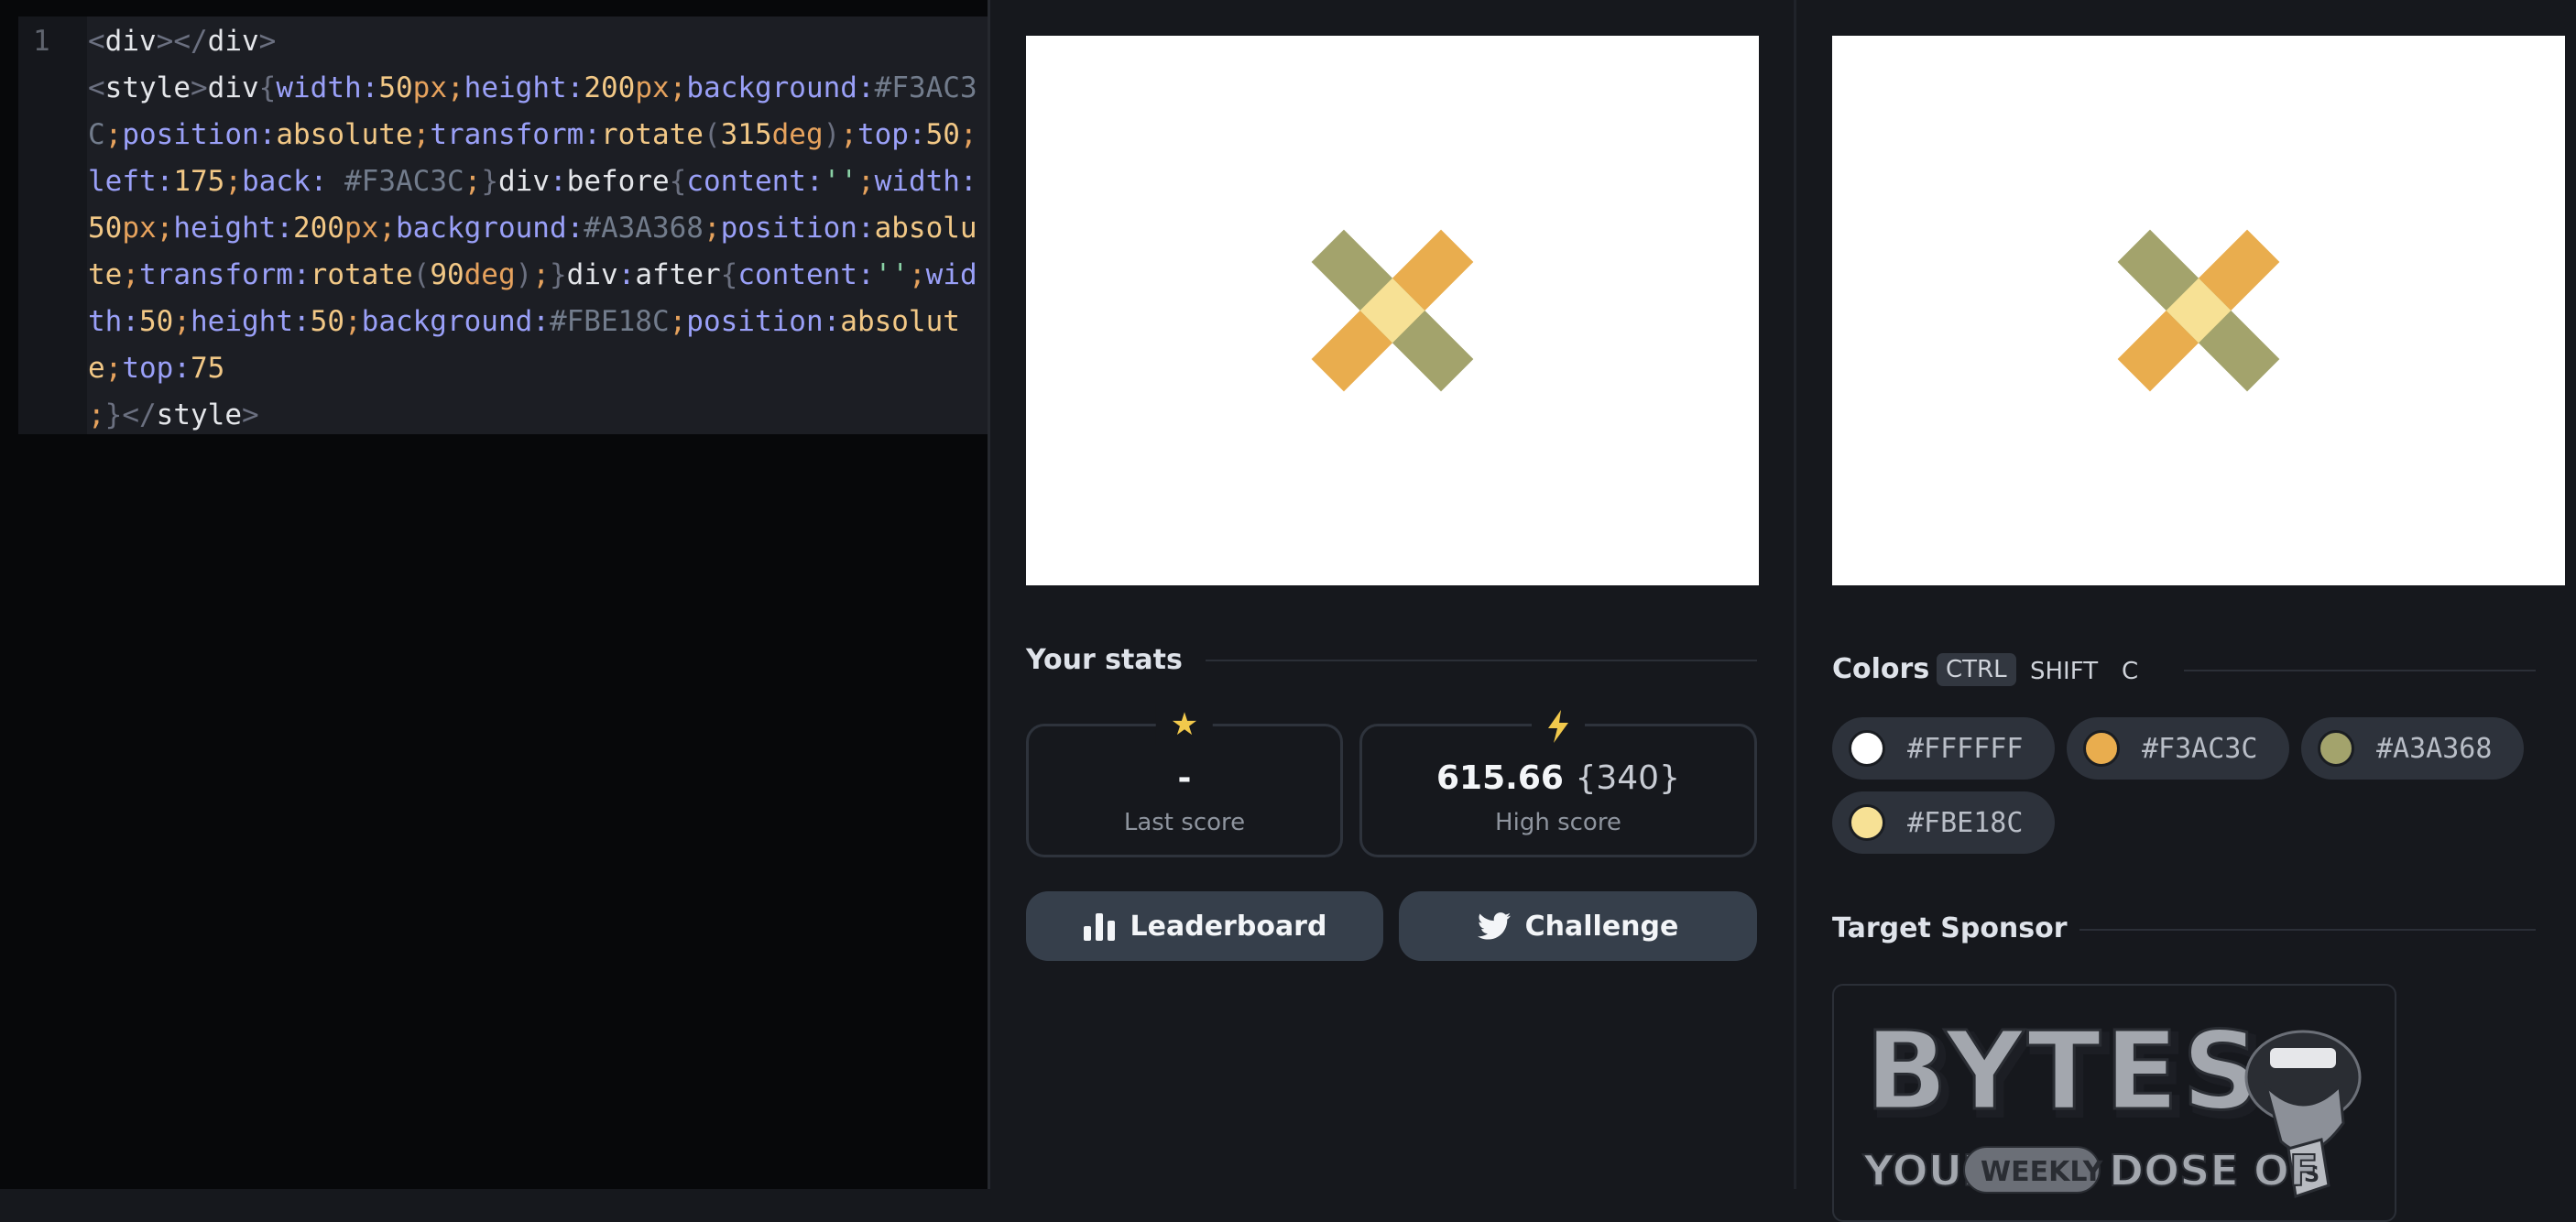 This screenshot has height=1222, width=2576. I want to click on leaderboard-label: Leaderboard, so click(1229, 926).